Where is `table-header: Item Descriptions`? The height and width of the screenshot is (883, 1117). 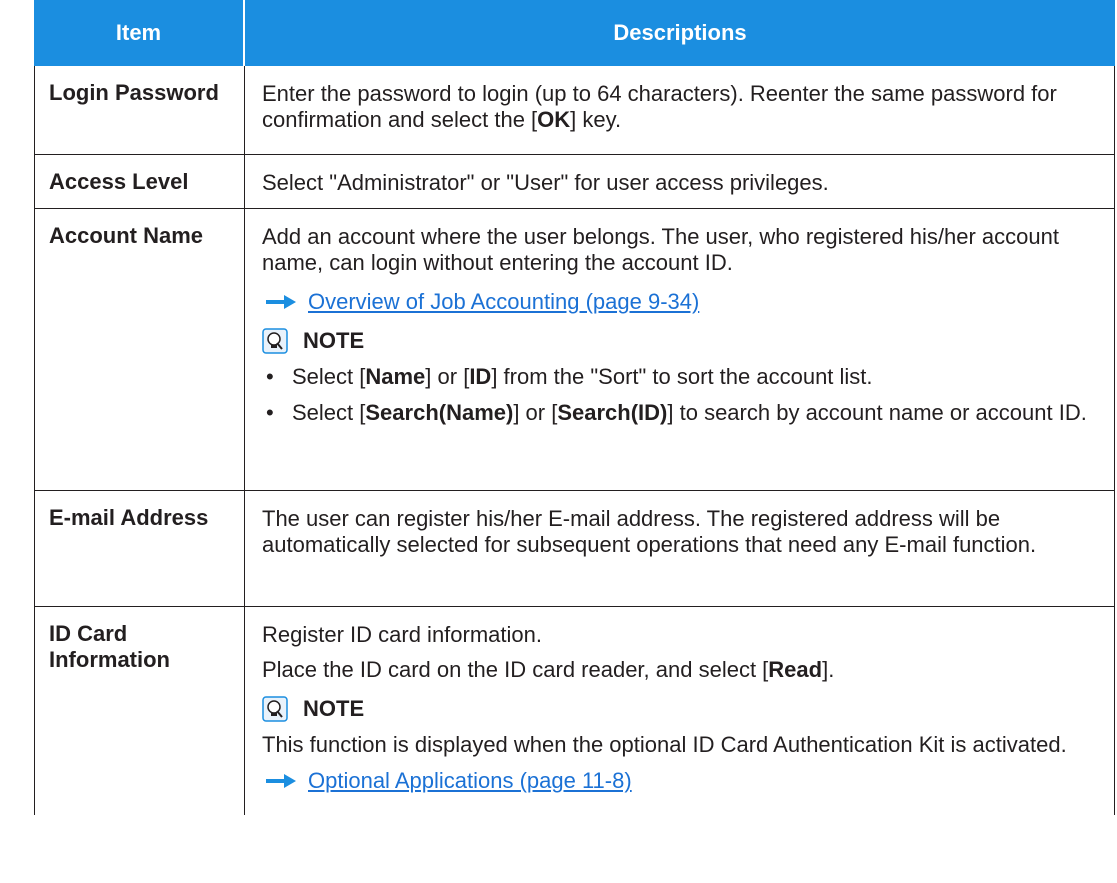 table-header: Item Descriptions is located at coordinates (574, 33).